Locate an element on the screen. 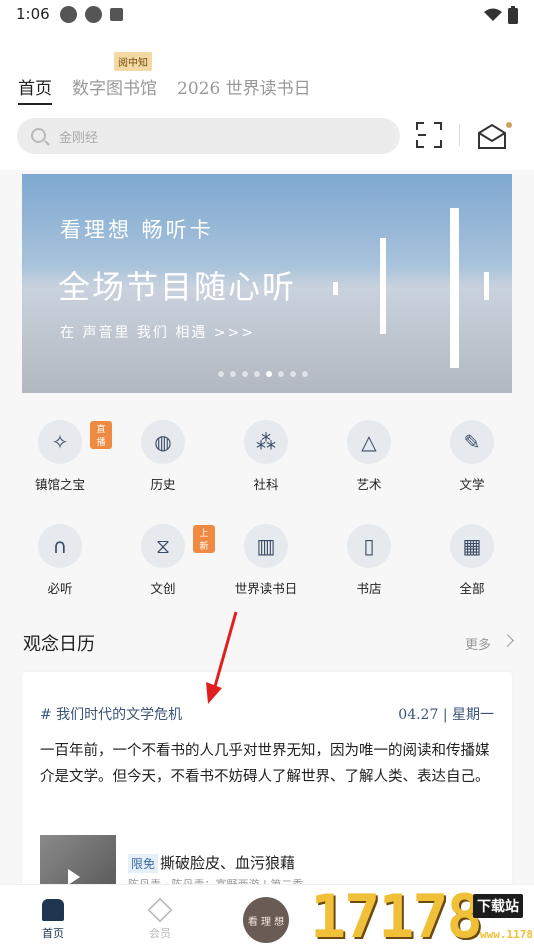  watermark-logo: 17178 is located at coordinates (396, 916).